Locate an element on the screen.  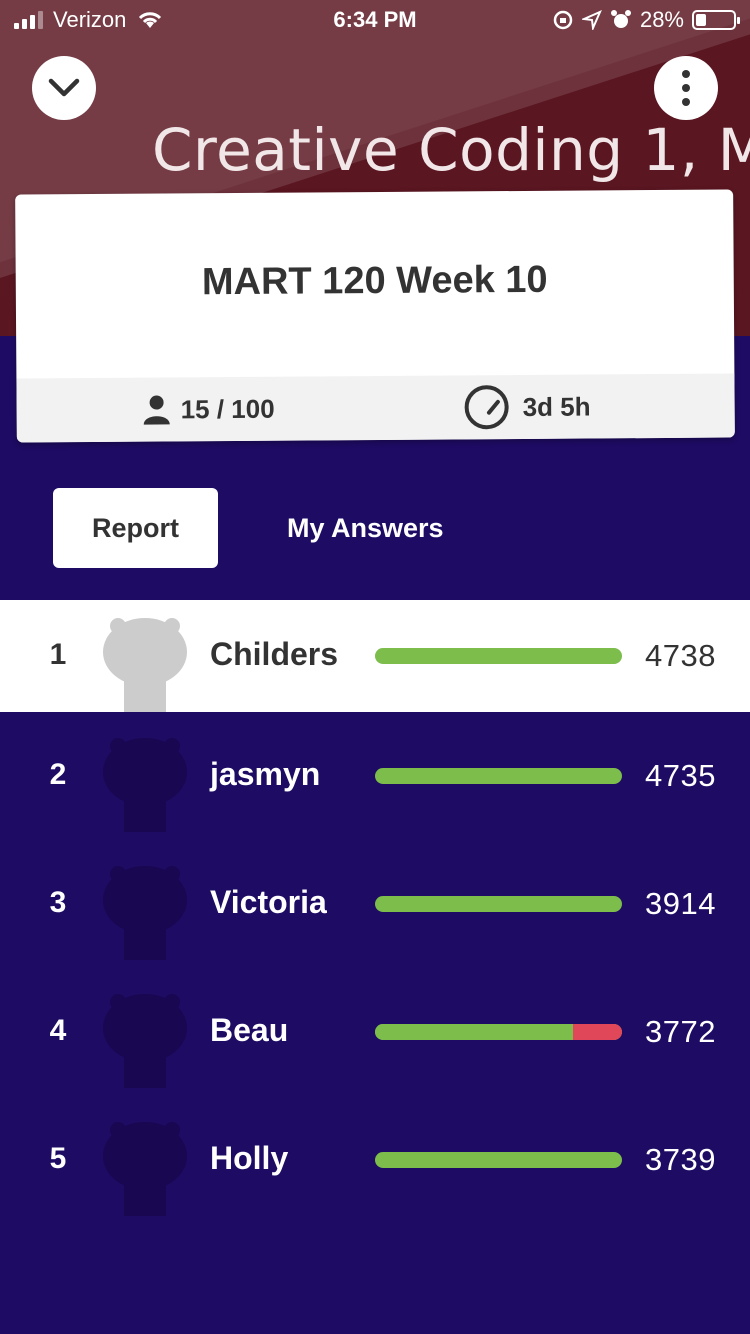
chevron-down-icon is located at coordinates (64, 87).